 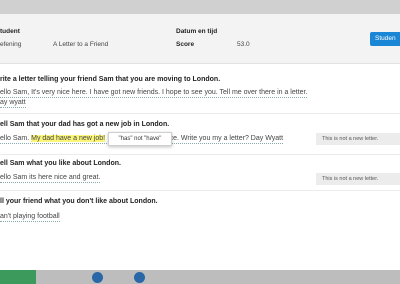 I want to click on answer-3: ello Sam its here nice and great., so click(x=50, y=178).